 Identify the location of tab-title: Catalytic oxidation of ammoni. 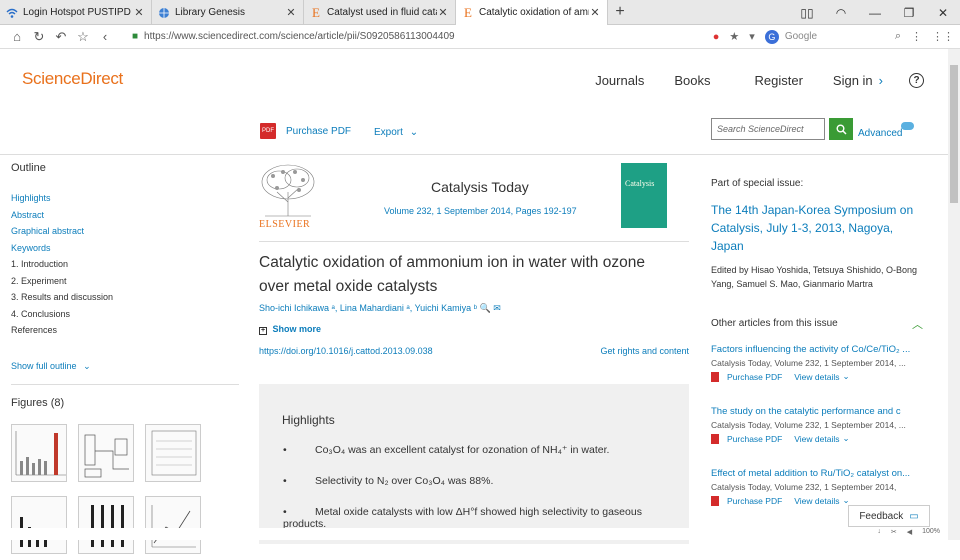
(534, 12).